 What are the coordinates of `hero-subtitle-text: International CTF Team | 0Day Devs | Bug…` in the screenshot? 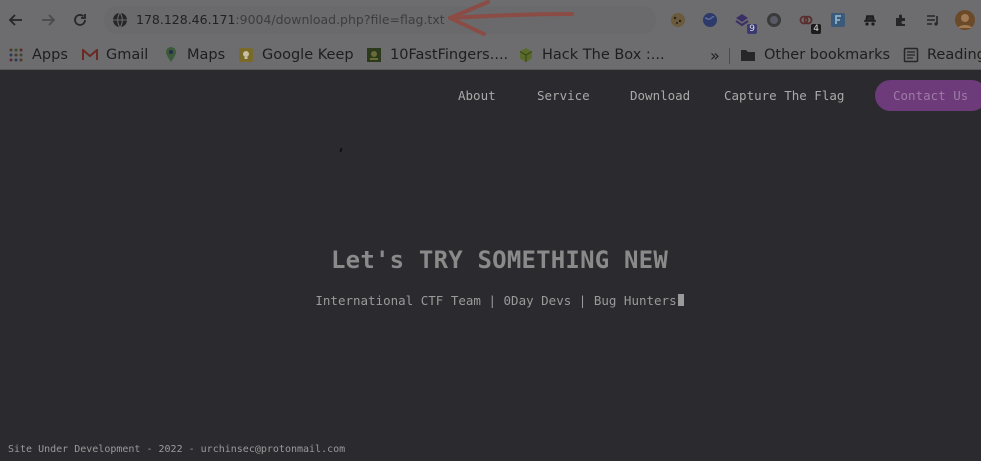 It's located at (496, 300).